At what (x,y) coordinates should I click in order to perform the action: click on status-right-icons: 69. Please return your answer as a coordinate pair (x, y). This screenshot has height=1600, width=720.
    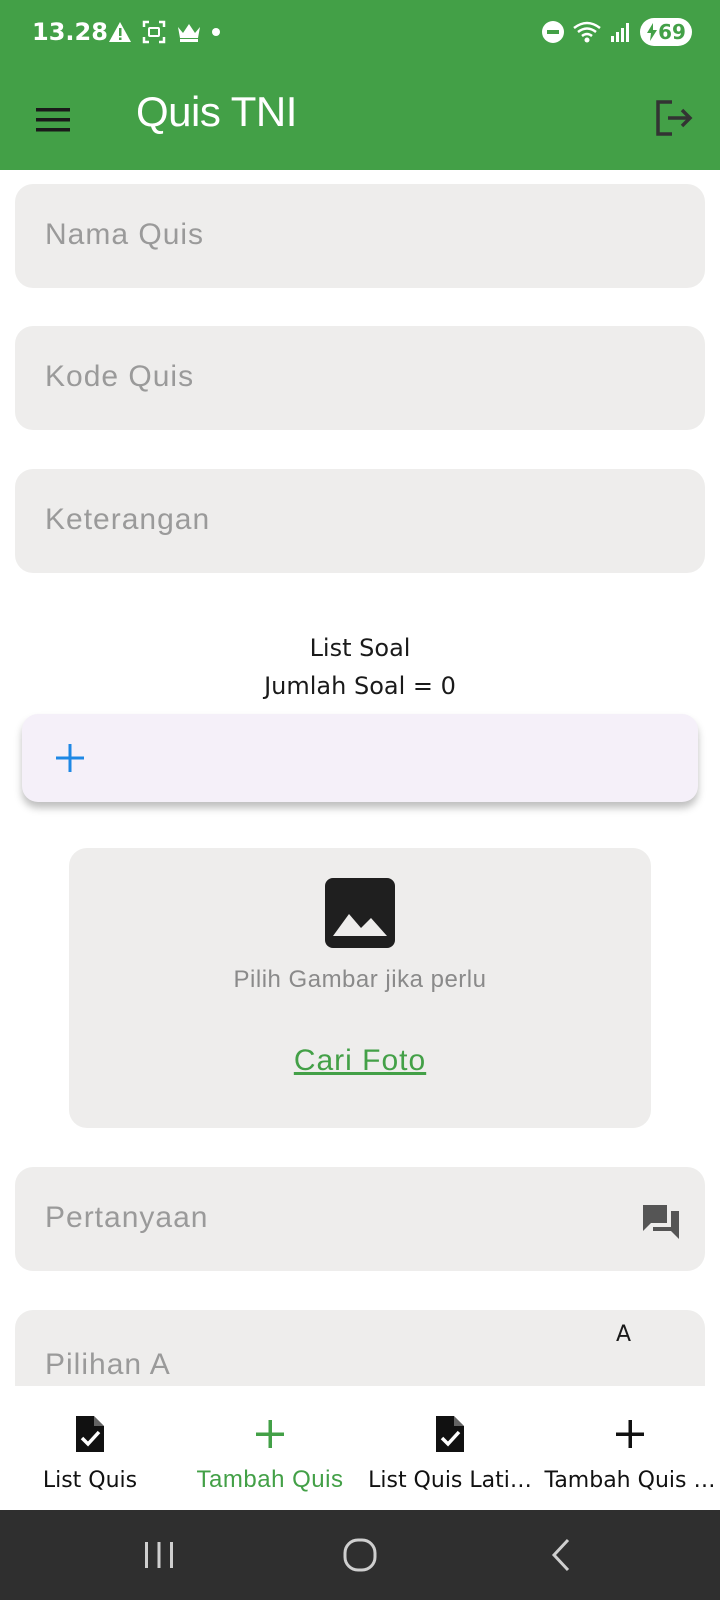
    Looking at the image, I should click on (617, 32).